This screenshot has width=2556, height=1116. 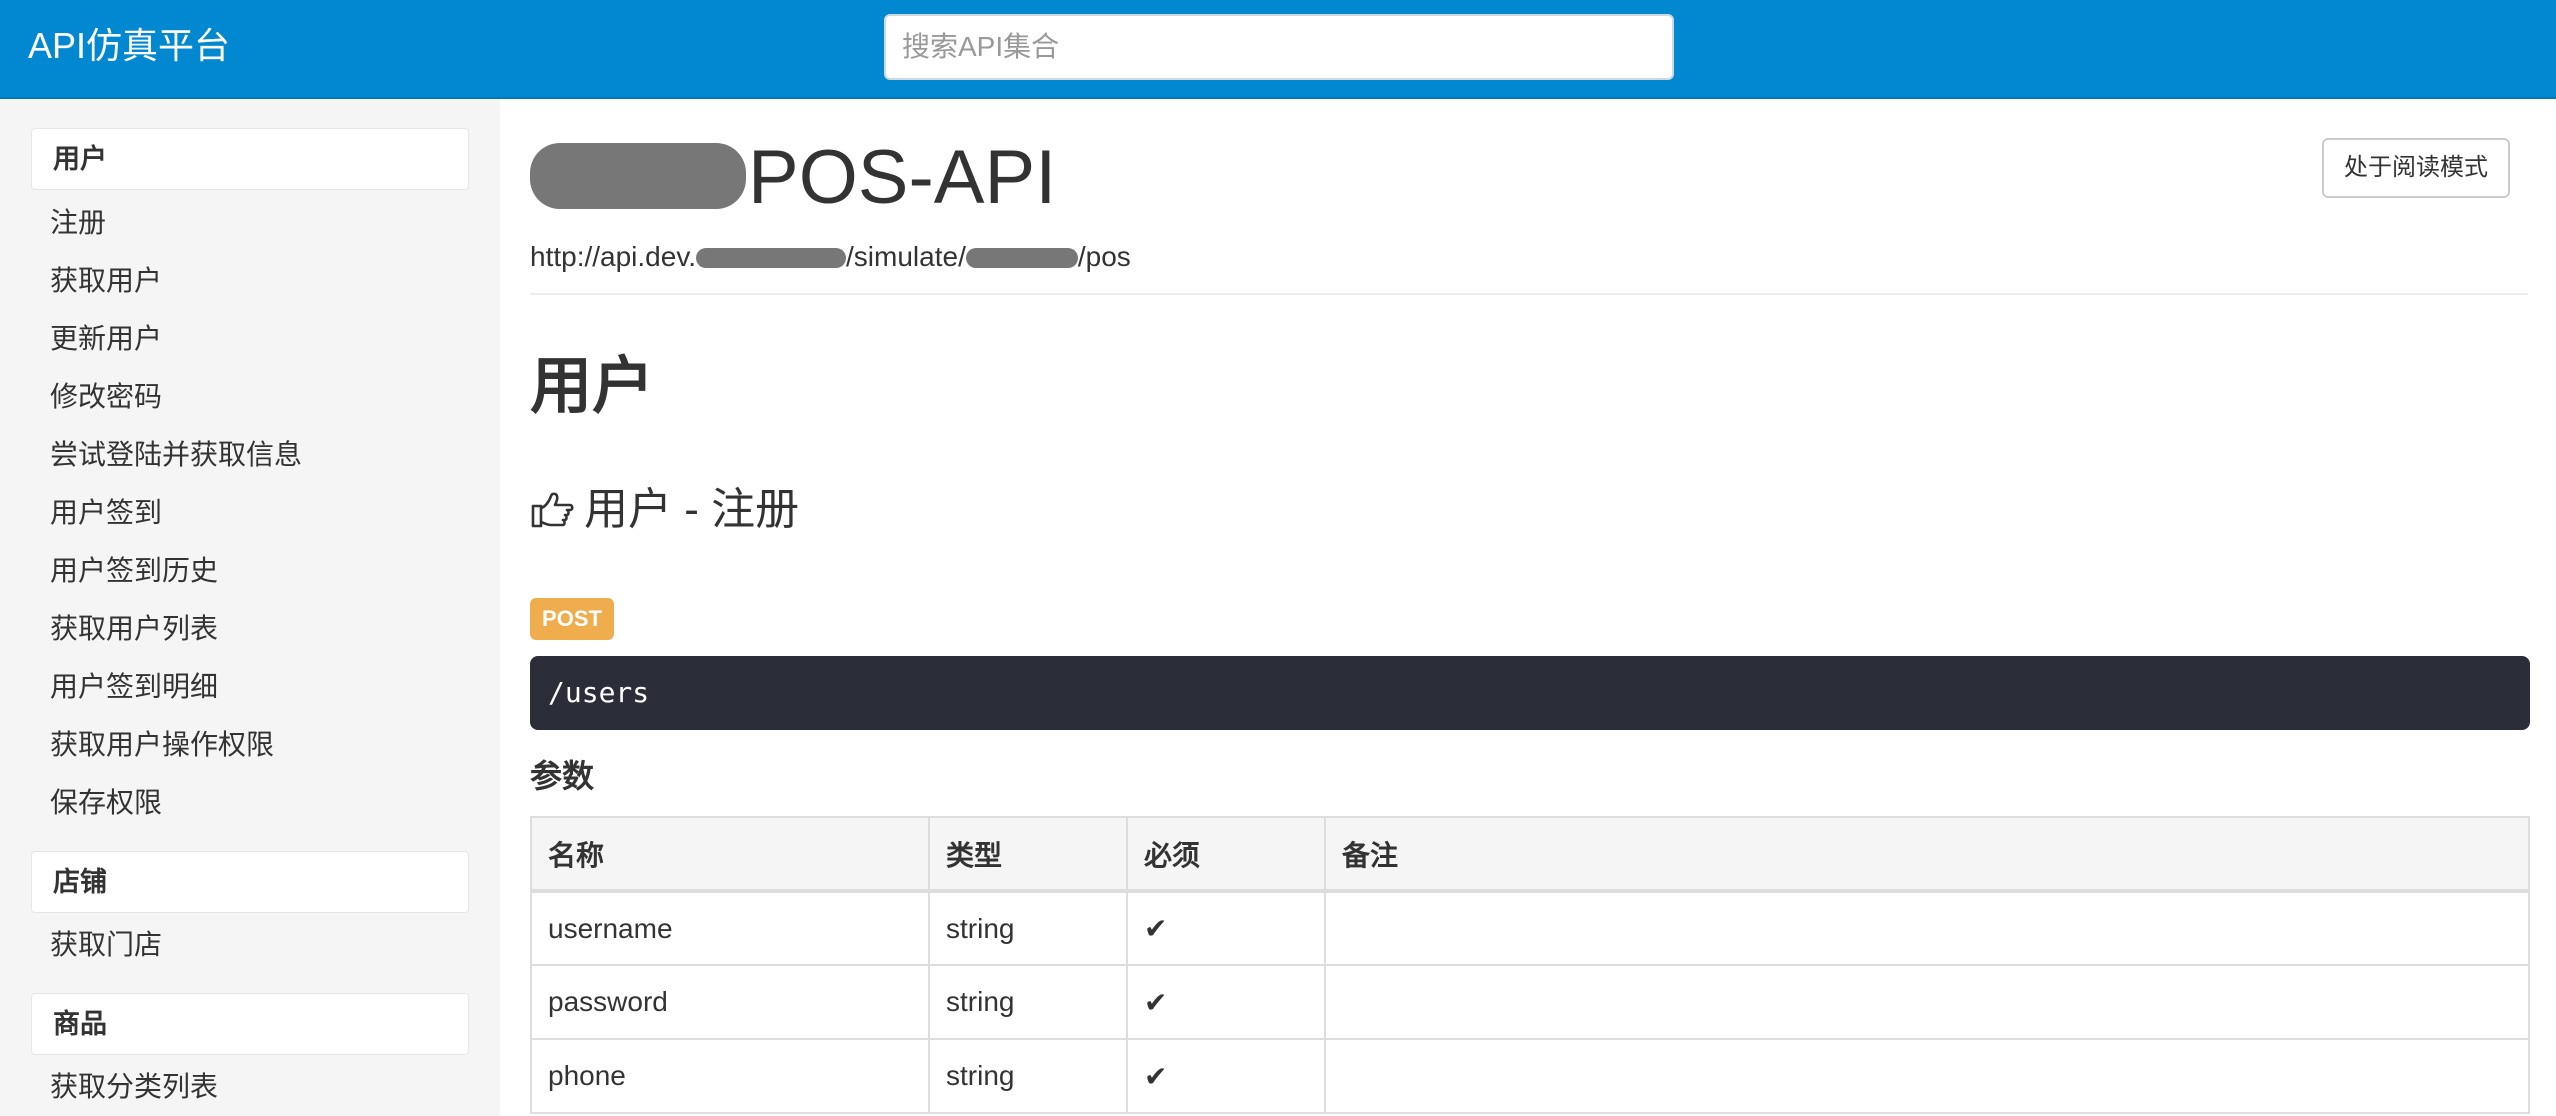 What do you see at coordinates (1529, 294) in the screenshot?
I see `divider` at bounding box center [1529, 294].